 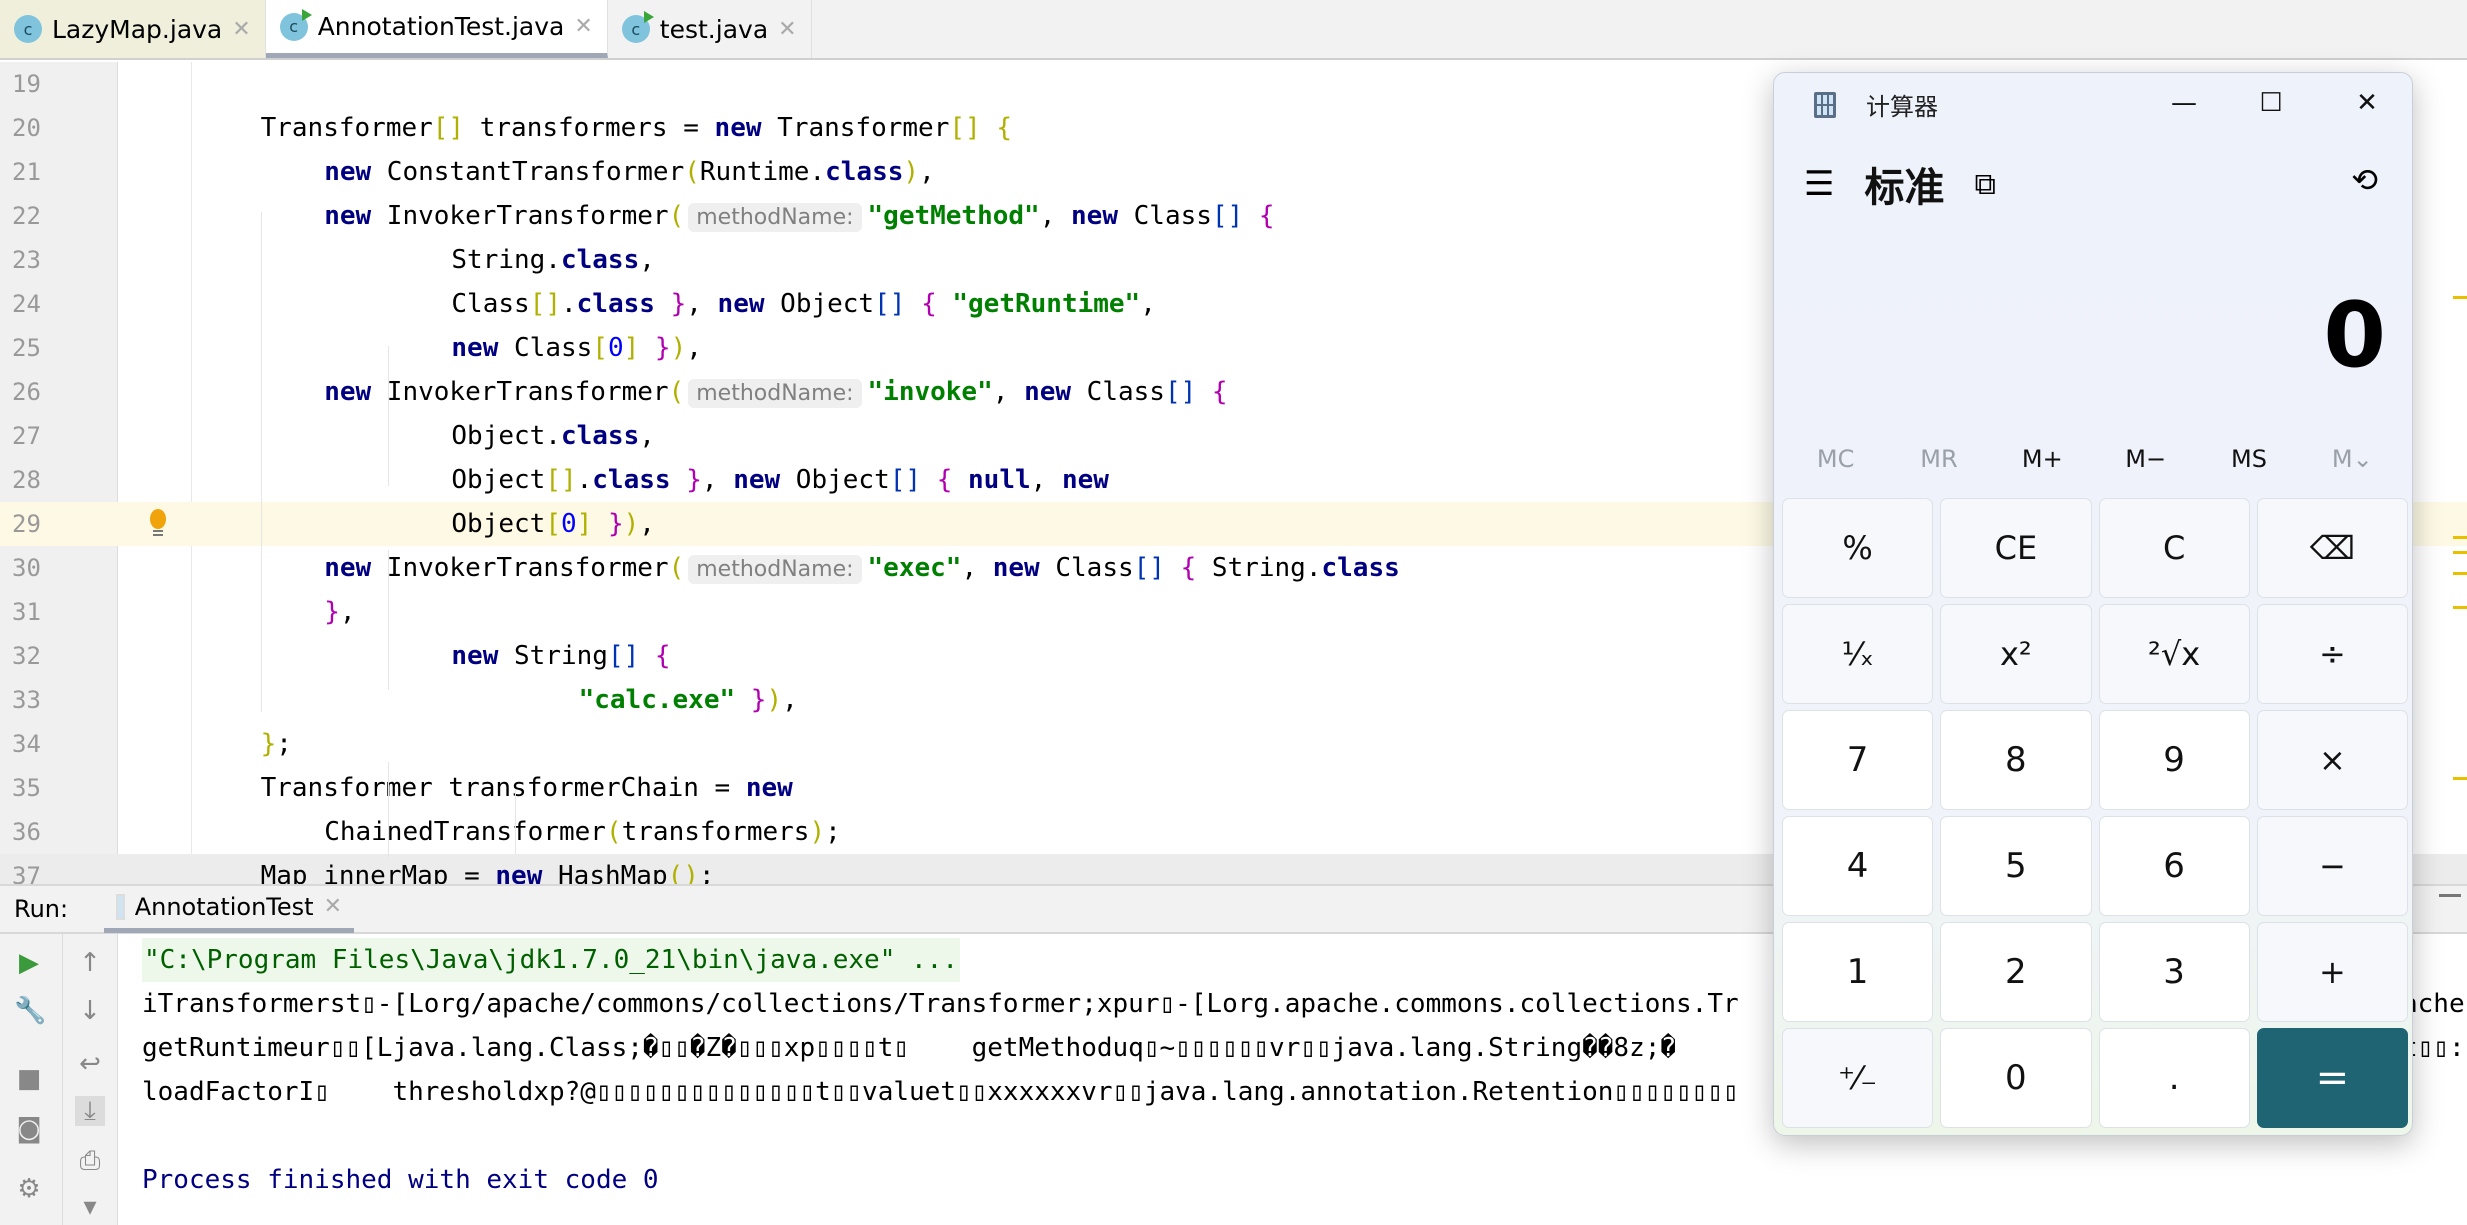 What do you see at coordinates (29, 1079) in the screenshot?
I see `stop-icon: ■` at bounding box center [29, 1079].